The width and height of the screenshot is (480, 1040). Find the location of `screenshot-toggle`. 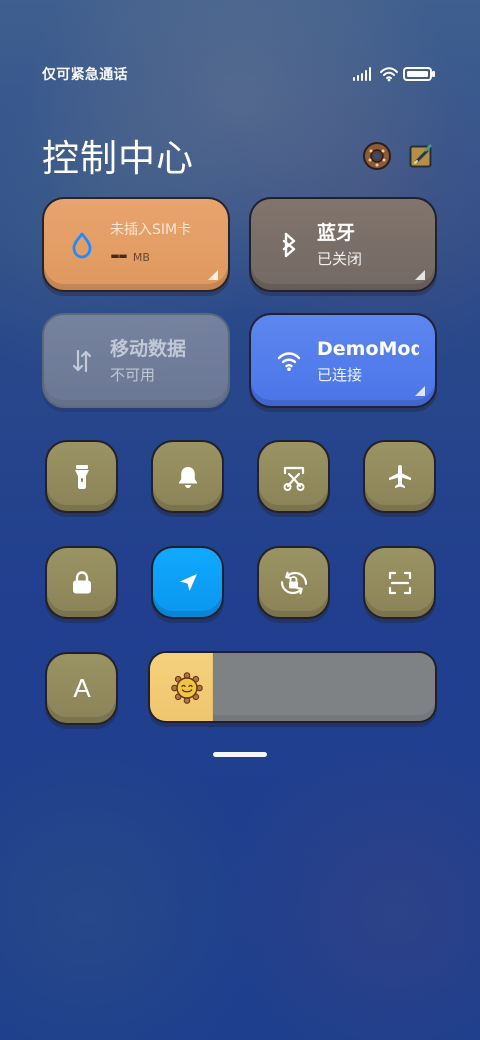

screenshot-toggle is located at coordinates (293, 476).